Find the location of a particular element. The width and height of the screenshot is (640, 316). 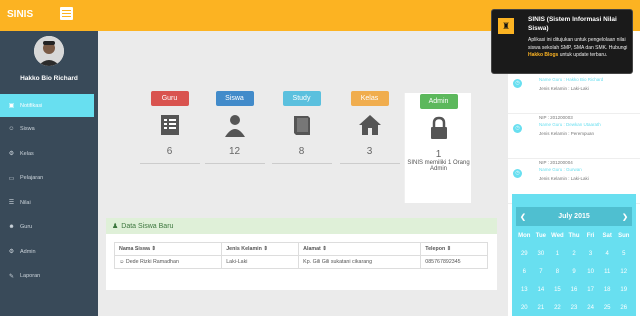

teacher-nip: NIP : 201200004 is located at coordinates (556, 162).